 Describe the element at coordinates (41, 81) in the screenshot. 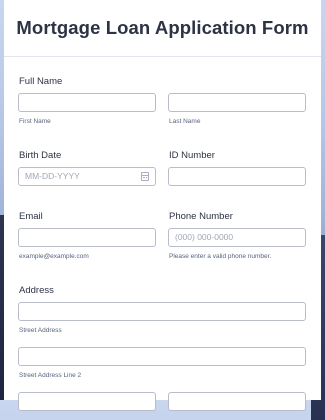

I see `full-name-label: Full Name` at that location.